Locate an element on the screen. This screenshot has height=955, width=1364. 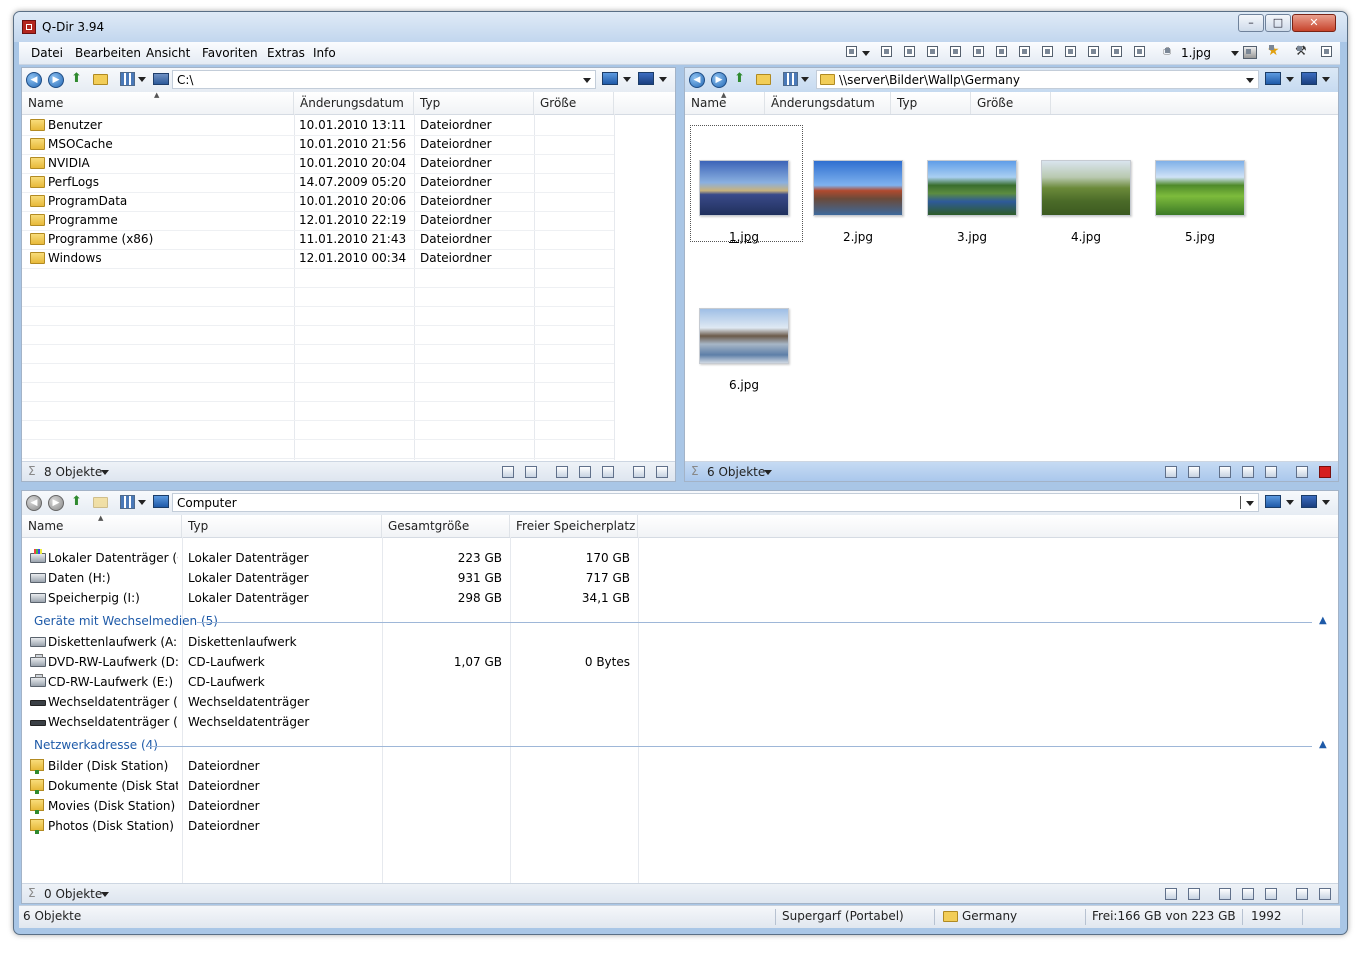
layout-2-icon is located at coordinates (909, 51).